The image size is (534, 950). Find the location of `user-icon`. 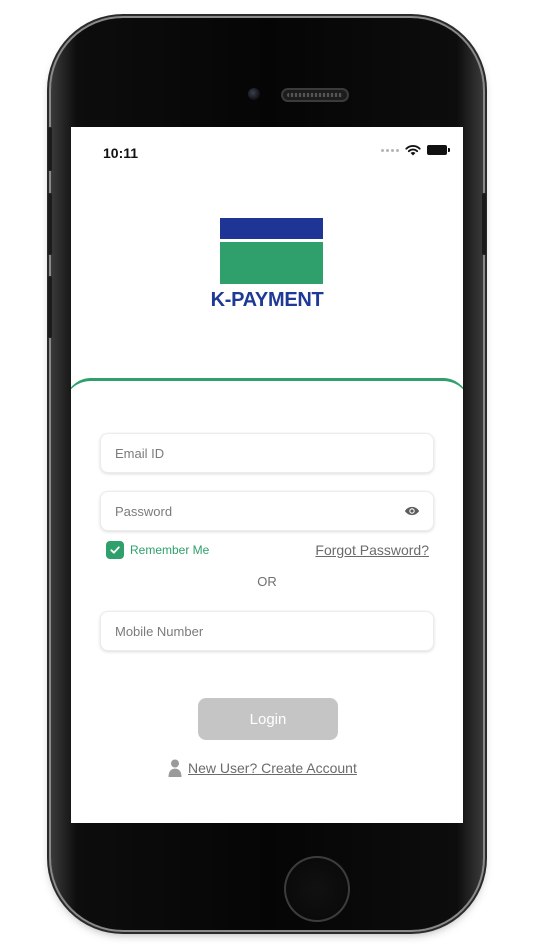

user-icon is located at coordinates (175, 768).